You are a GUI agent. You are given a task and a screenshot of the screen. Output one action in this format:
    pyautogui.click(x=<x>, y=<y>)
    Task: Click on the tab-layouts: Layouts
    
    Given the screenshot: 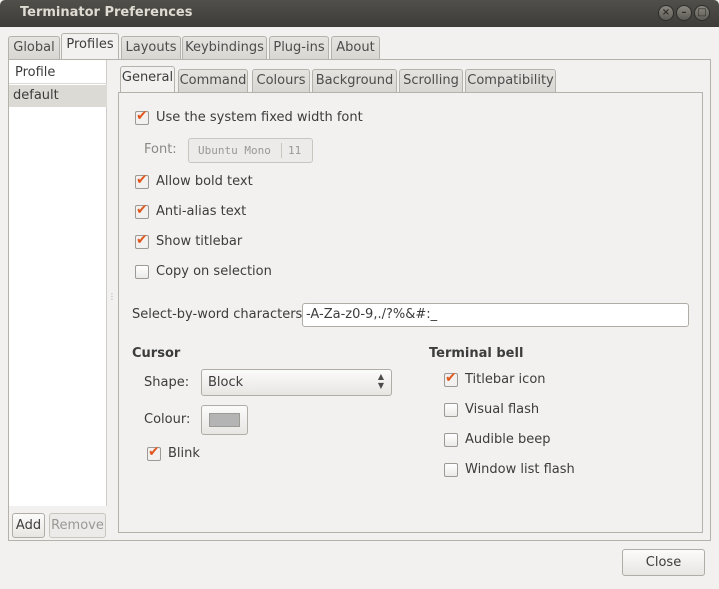 What is the action you would take?
    pyautogui.click(x=151, y=48)
    